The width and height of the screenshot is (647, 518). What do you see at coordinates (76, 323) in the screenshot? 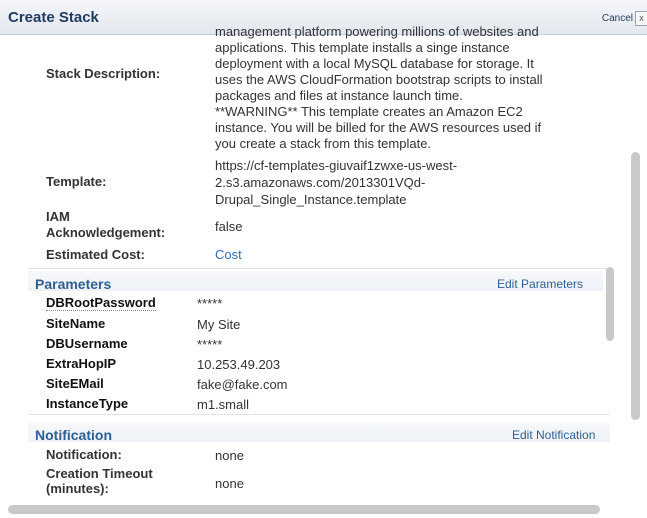
I see `param-name-sitename: SiteName` at bounding box center [76, 323].